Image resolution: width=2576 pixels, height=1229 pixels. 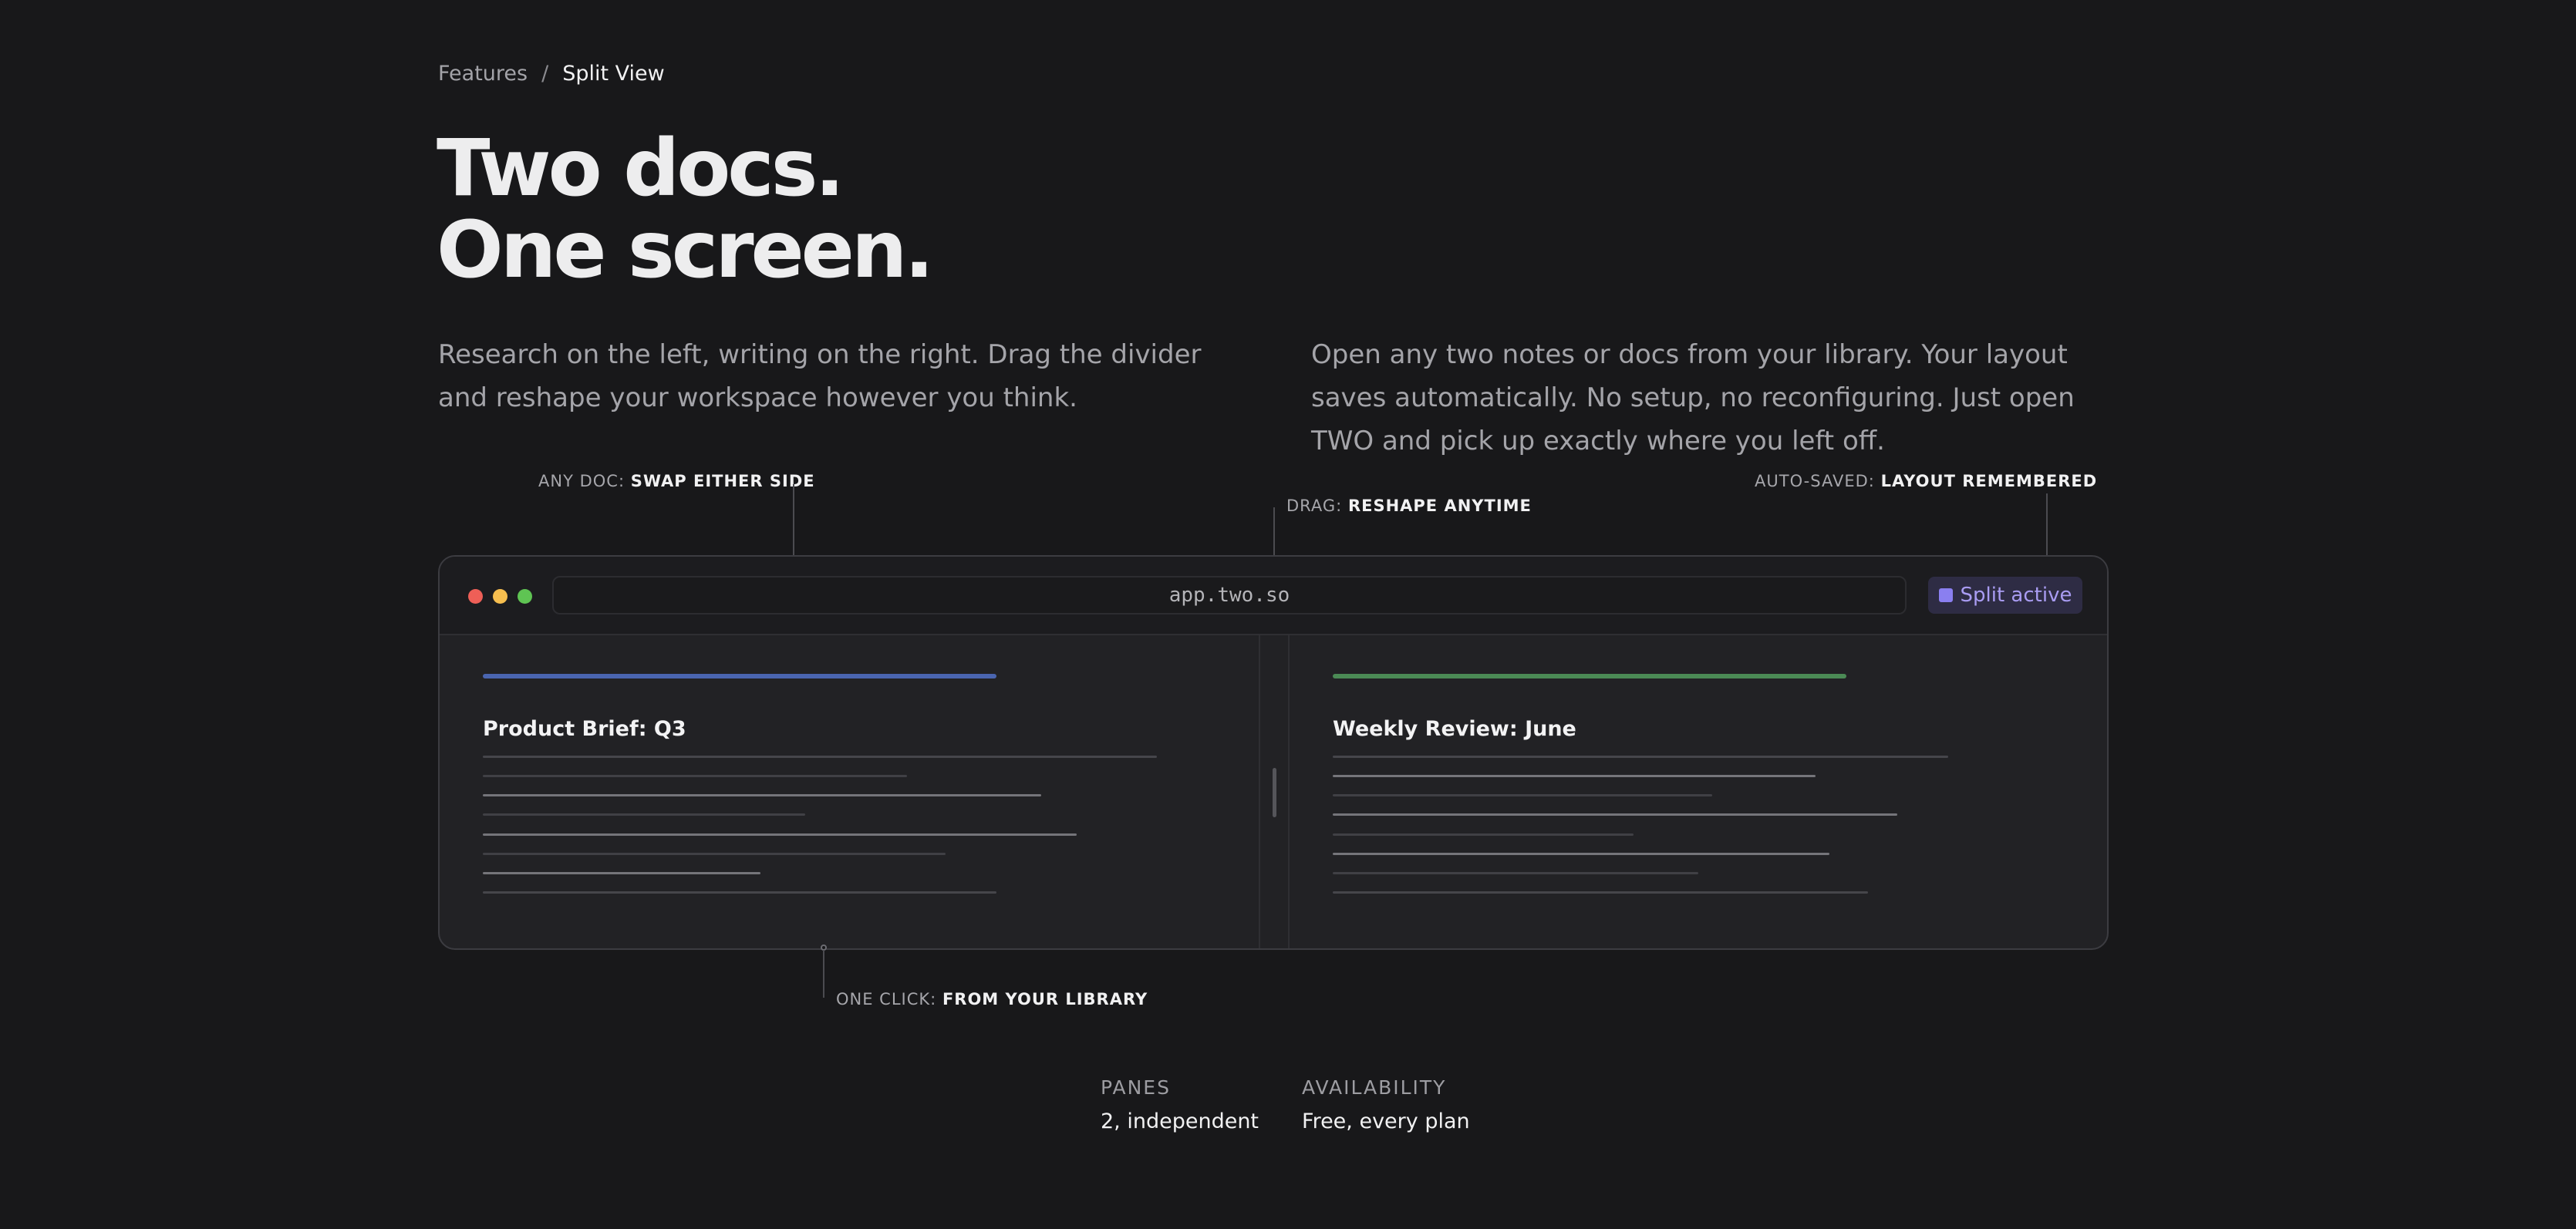 I want to click on callout-drag-label: DRAG:, so click(x=1314, y=506).